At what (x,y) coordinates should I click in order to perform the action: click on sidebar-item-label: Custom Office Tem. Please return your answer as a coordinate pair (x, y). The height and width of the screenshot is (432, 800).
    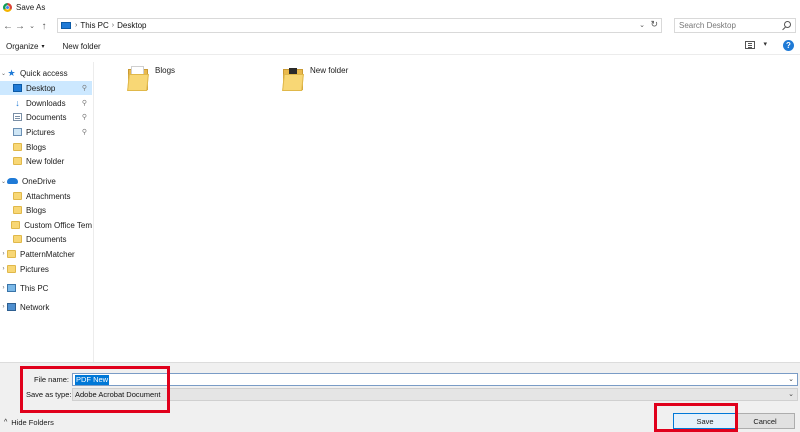
    Looking at the image, I should click on (58, 225).